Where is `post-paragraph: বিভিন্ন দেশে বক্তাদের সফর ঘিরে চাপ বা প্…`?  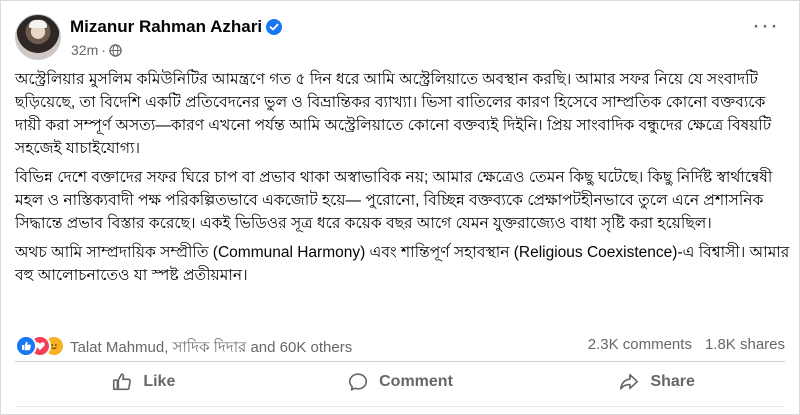 post-paragraph: বিভিন্ন দেশে বক্তাদের সফর ঘিরে চাপ বা প্… is located at coordinates (394, 200).